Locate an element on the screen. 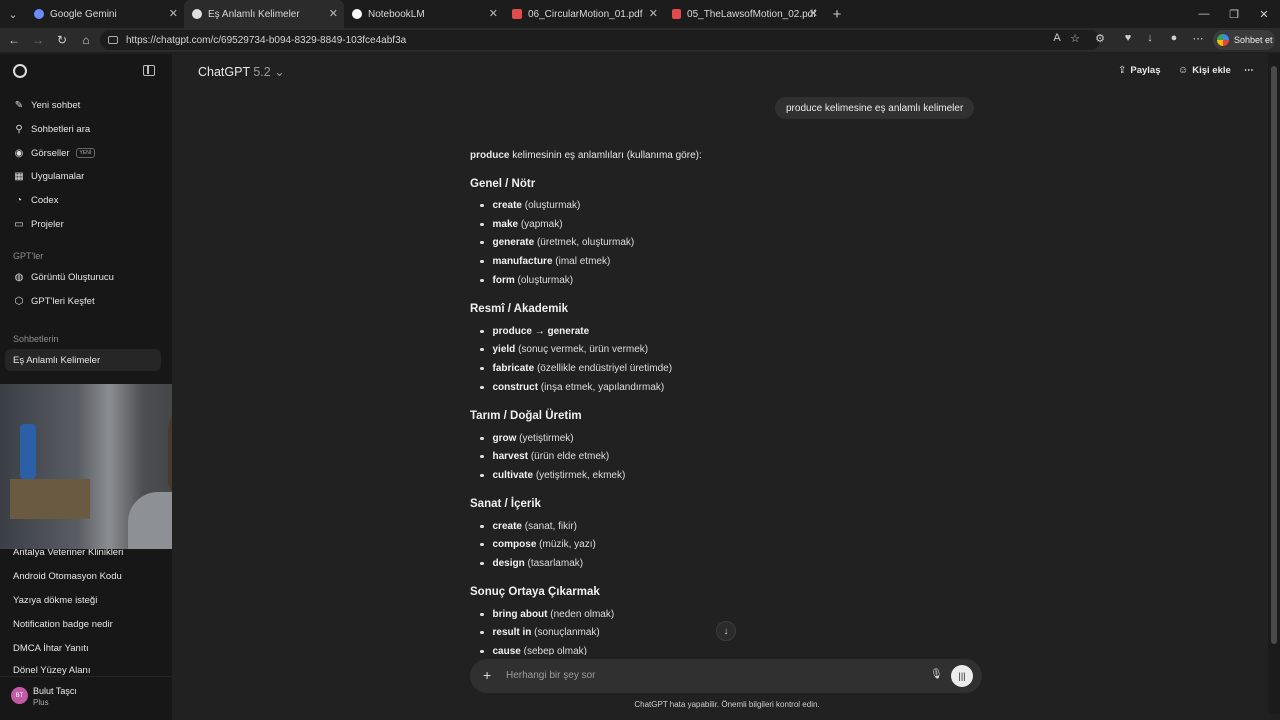  read-aloud-icon: A is located at coordinates (1057, 38).